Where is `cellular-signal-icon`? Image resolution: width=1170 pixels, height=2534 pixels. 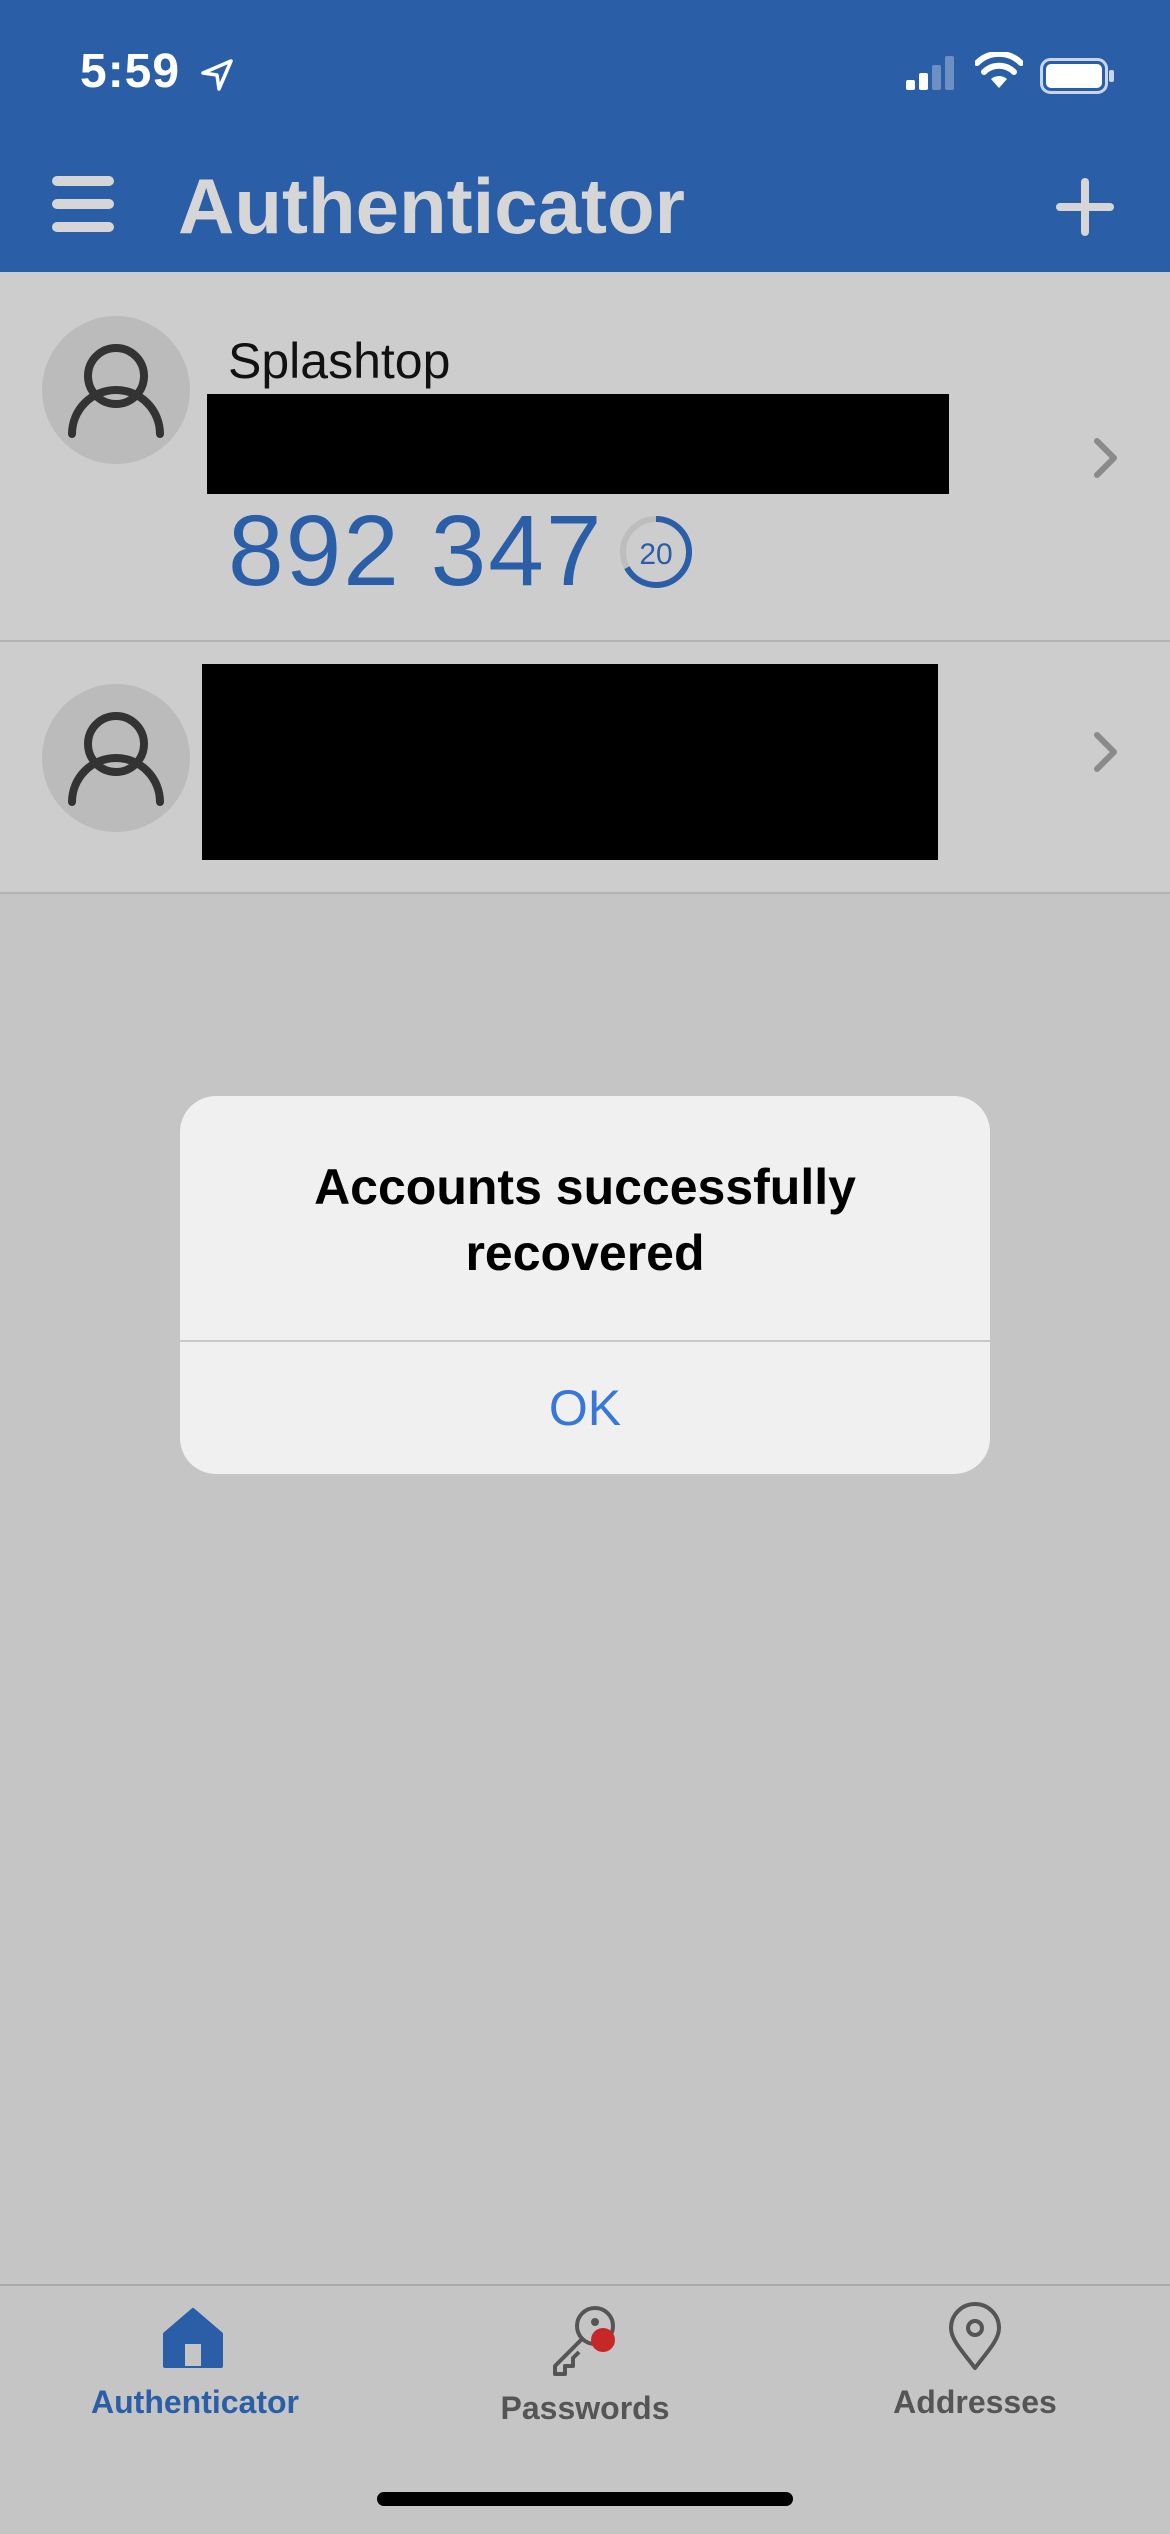
cellular-signal-icon is located at coordinates (934, 75).